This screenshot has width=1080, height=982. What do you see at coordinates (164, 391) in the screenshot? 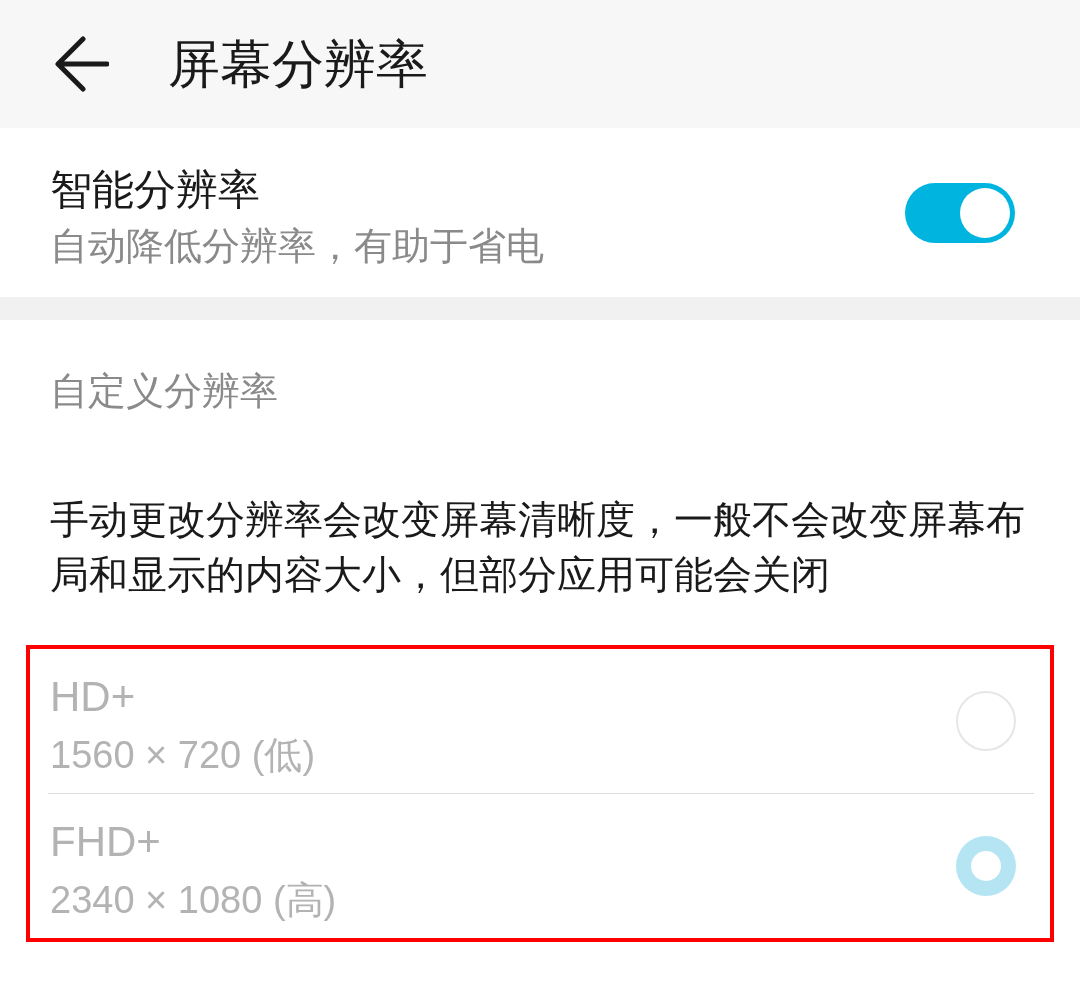
I see `section-heading: 自定义分辨率` at bounding box center [164, 391].